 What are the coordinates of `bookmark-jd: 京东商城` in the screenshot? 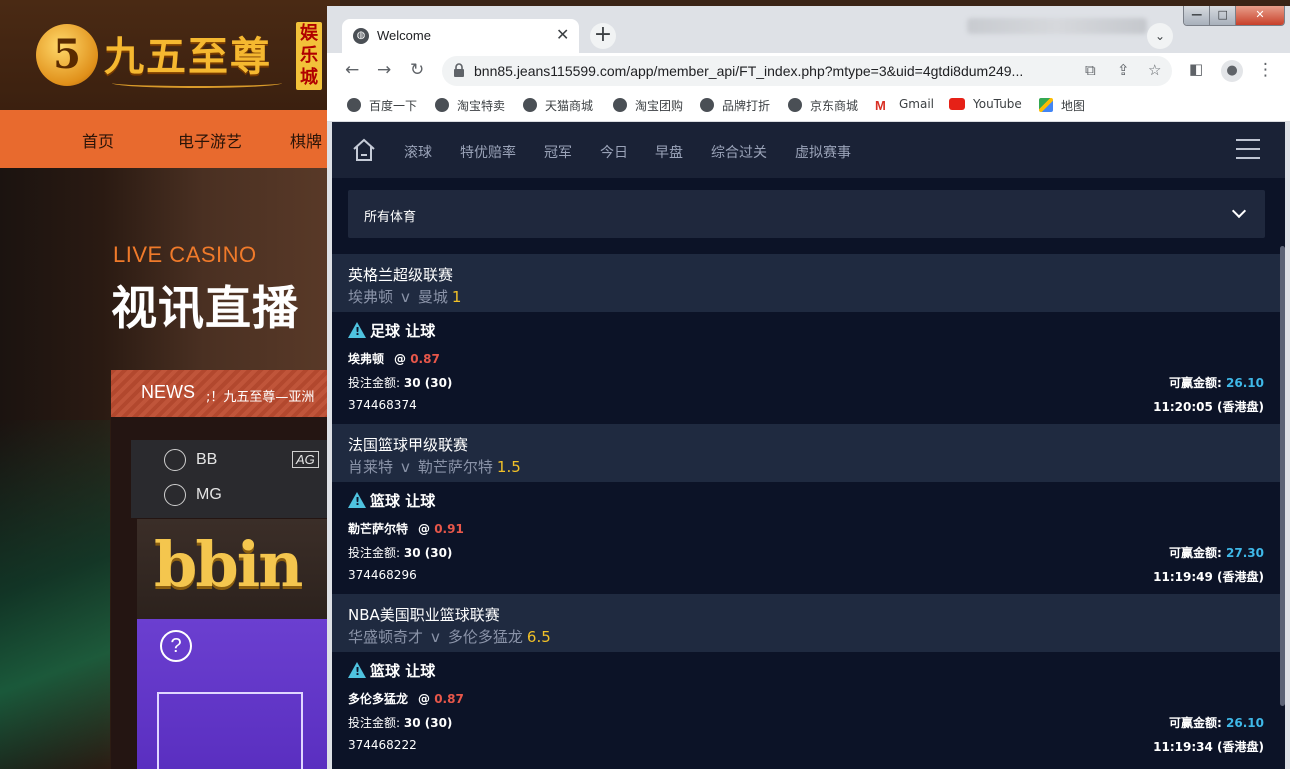 It's located at (823, 105).